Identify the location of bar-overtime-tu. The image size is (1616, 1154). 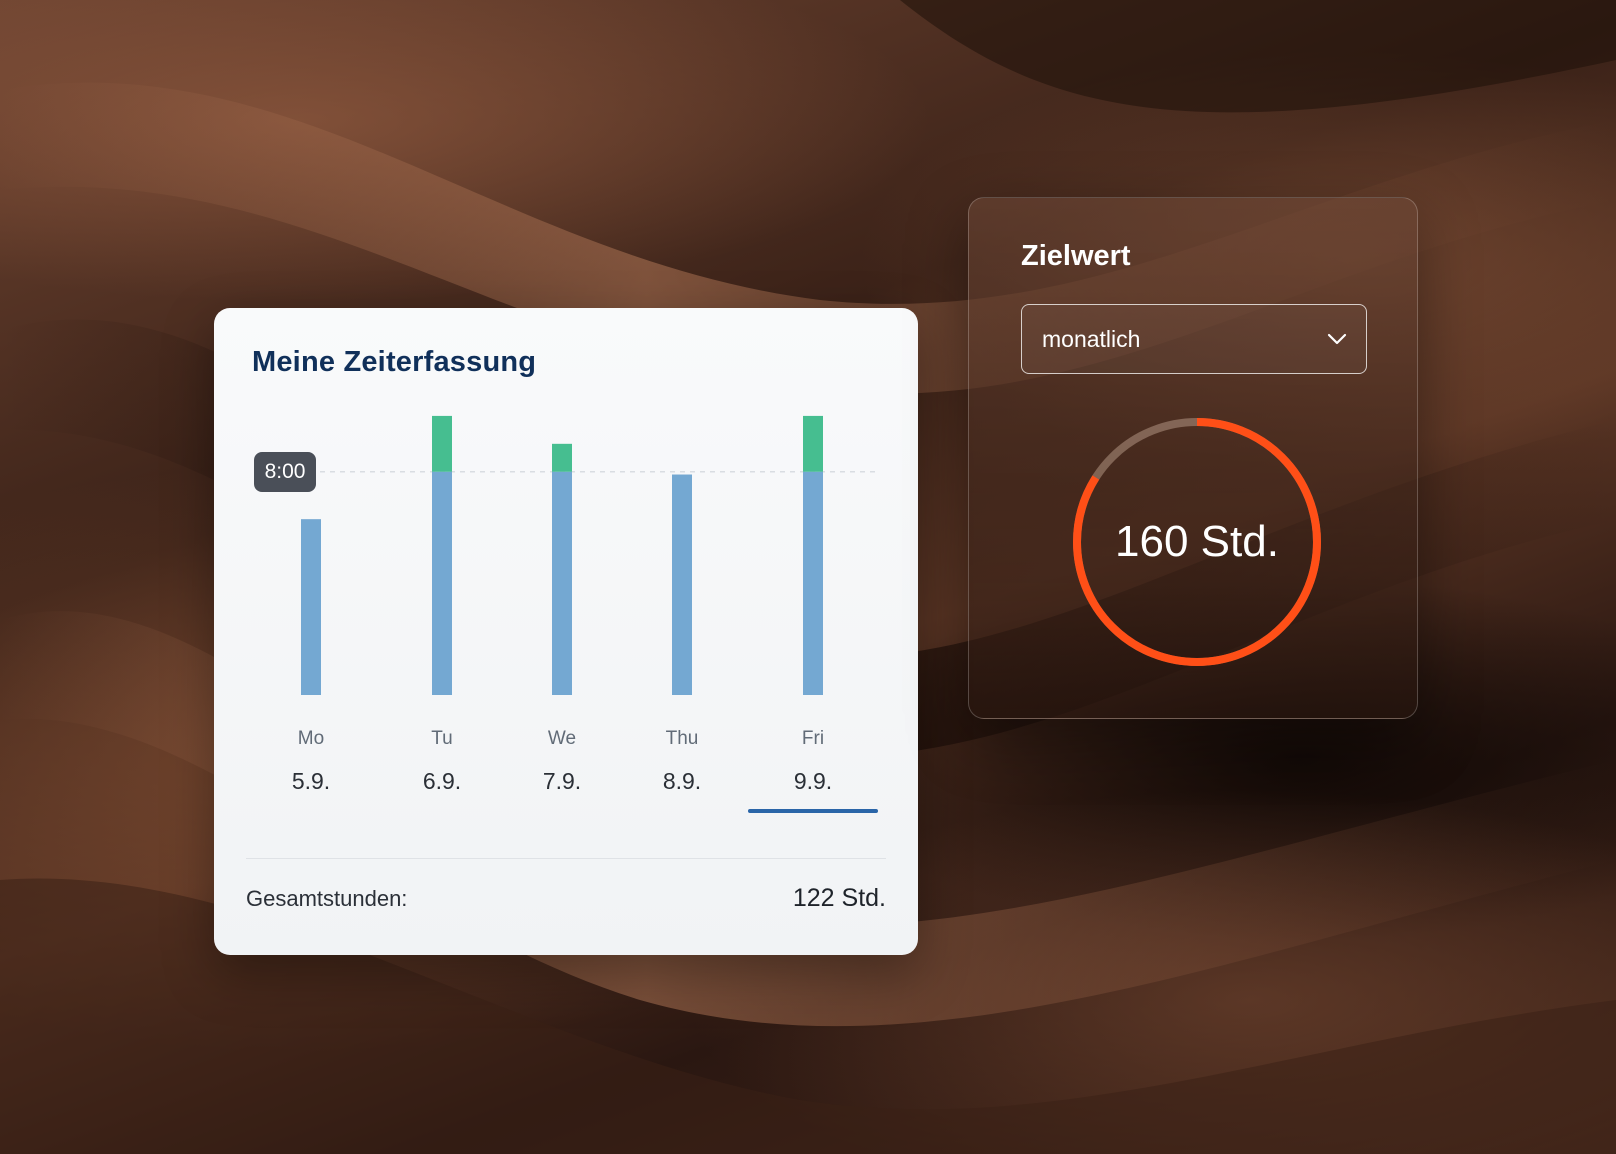
(442, 443).